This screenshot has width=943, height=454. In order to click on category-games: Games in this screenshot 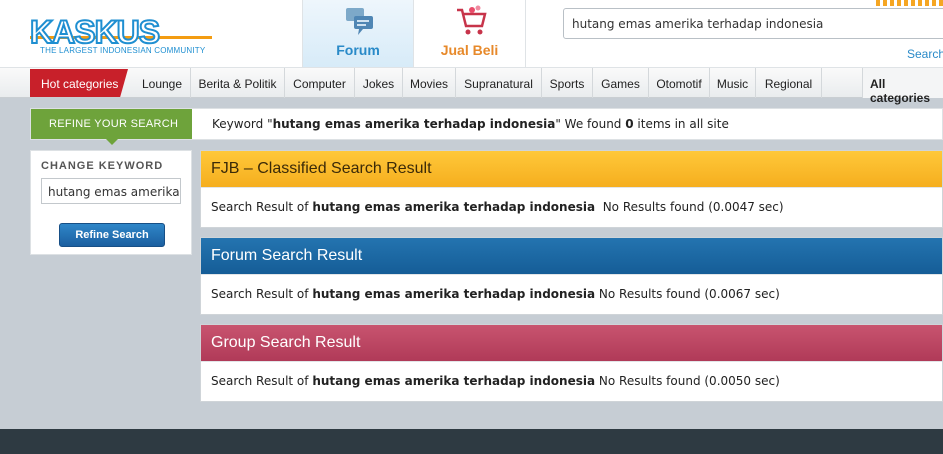, I will do `click(621, 83)`.